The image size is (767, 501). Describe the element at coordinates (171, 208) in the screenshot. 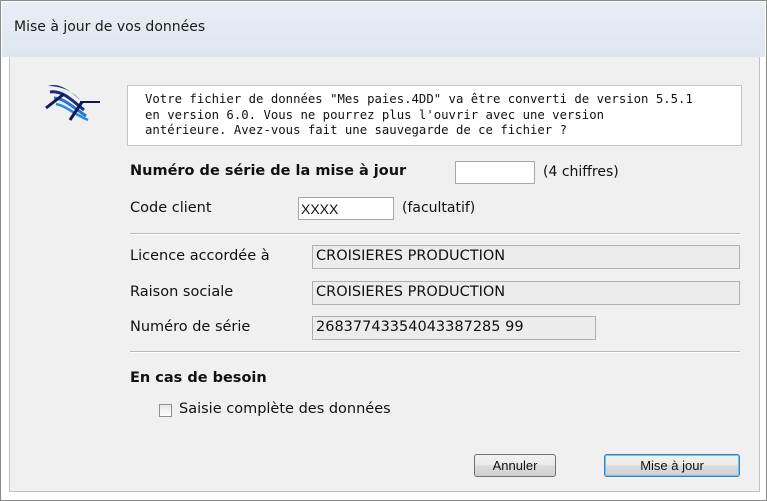

I see `client-code-label: Code client` at that location.